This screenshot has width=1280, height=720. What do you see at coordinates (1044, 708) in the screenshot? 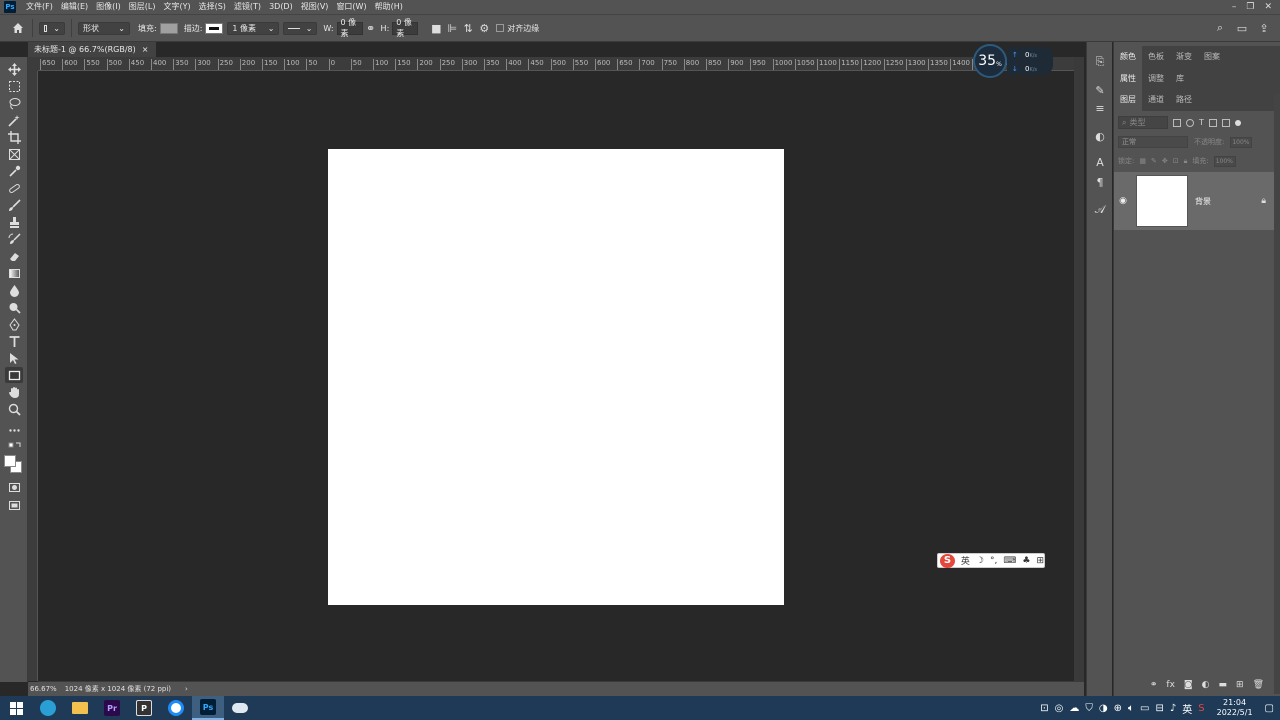
I see `tray-app-icon: ⊡` at bounding box center [1044, 708].